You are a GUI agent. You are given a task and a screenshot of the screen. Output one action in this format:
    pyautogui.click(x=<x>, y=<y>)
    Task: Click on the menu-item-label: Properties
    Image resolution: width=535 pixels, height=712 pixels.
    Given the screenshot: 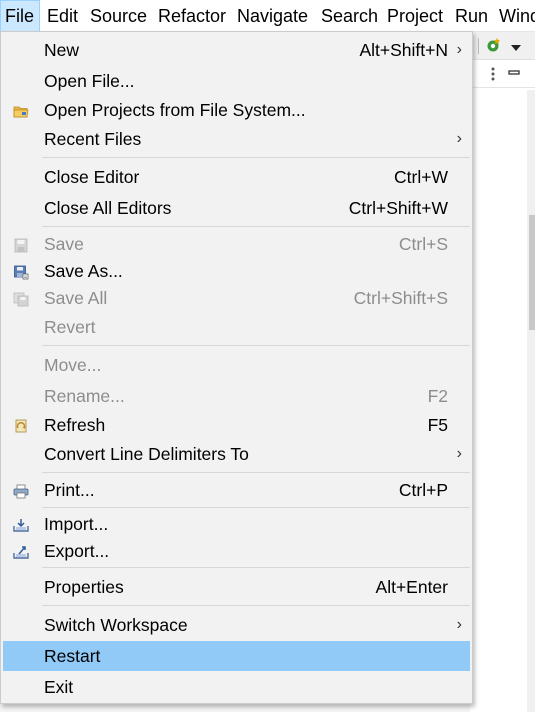 What is the action you would take?
    pyautogui.click(x=84, y=587)
    